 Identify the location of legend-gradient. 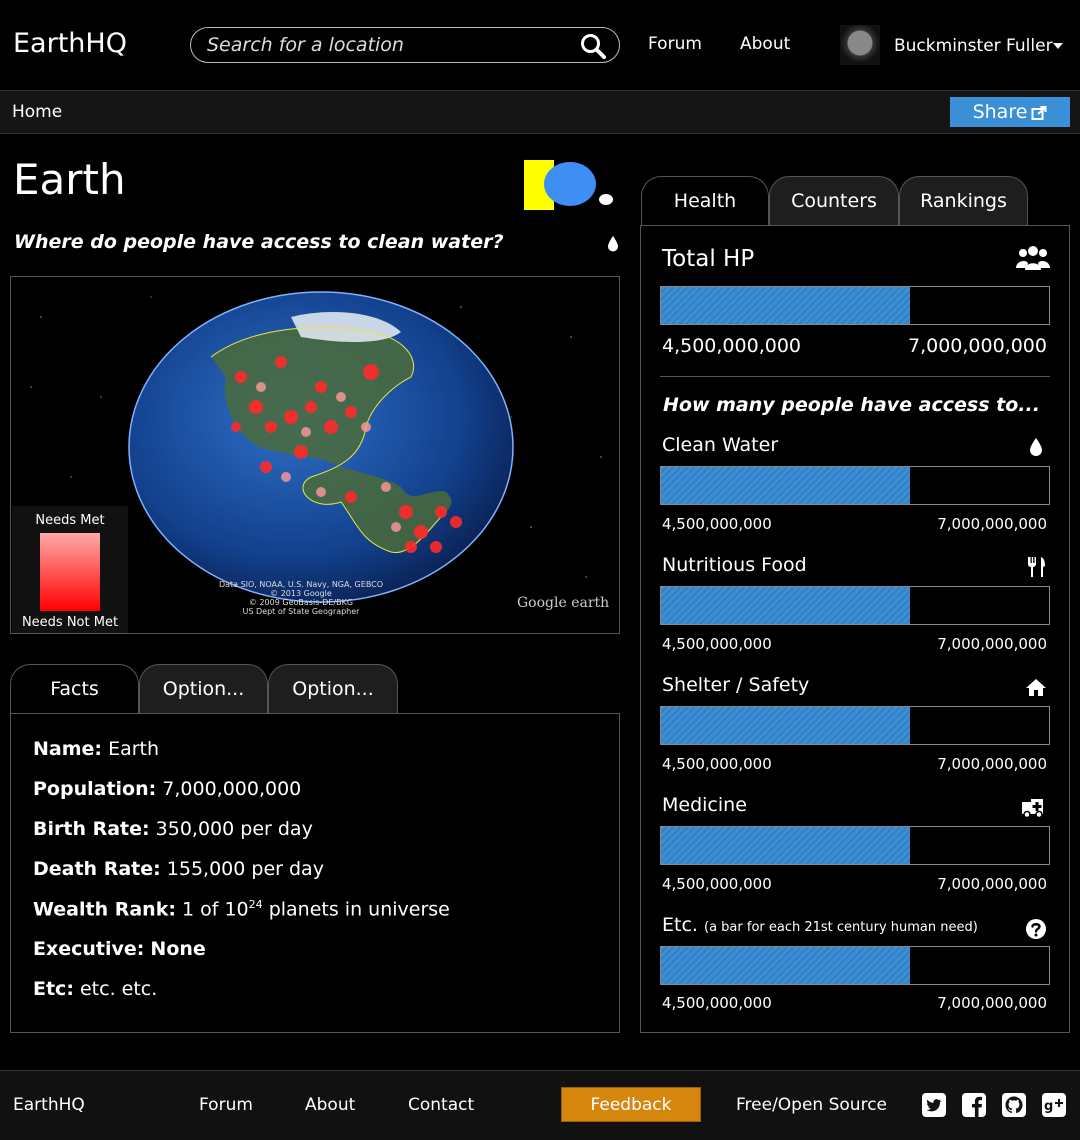
(70, 572).